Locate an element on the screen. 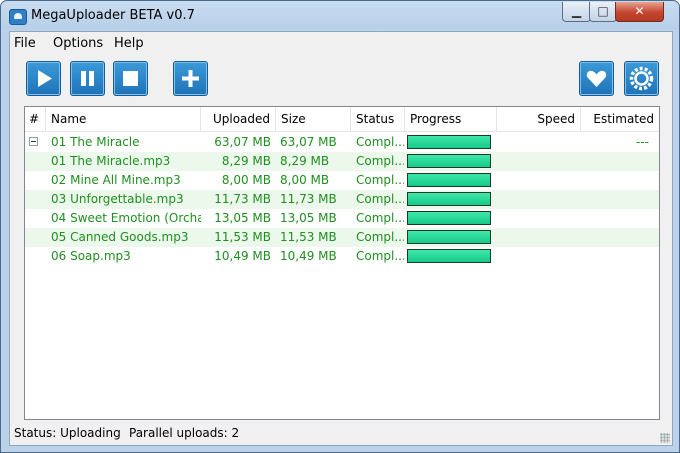  column-header-uploaded: Uploaded is located at coordinates (238, 119).